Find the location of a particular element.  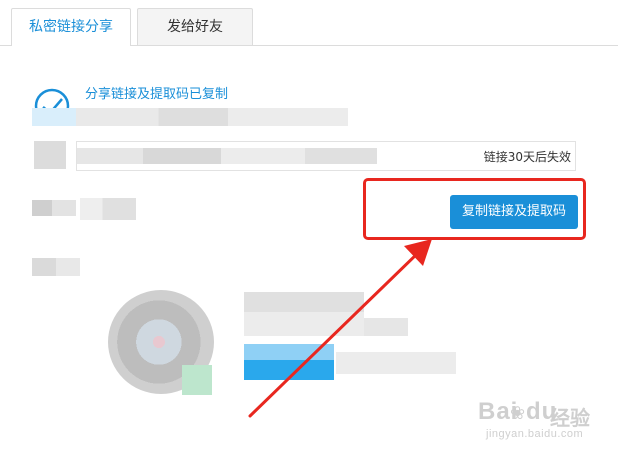

copy-link-and-code-button: 复制链接及提取码 is located at coordinates (514, 212).